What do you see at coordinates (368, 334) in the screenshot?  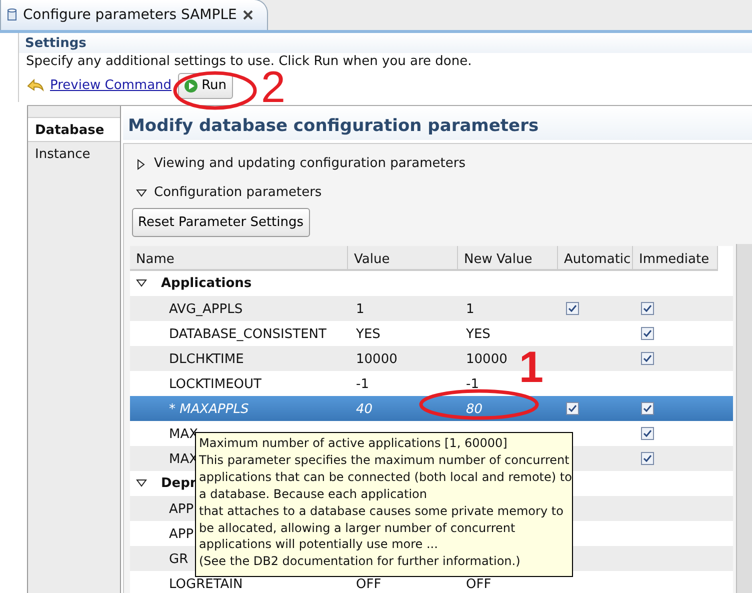 I see `table-cell: YES` at bounding box center [368, 334].